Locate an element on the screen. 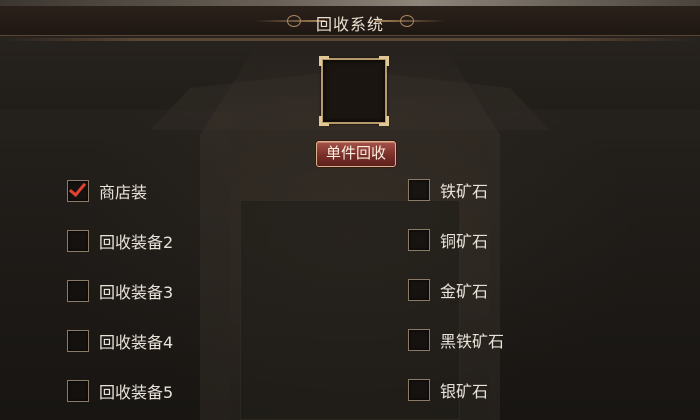 The image size is (700, 420). option-row-right-1: 铁矿石 is located at coordinates (448, 190).